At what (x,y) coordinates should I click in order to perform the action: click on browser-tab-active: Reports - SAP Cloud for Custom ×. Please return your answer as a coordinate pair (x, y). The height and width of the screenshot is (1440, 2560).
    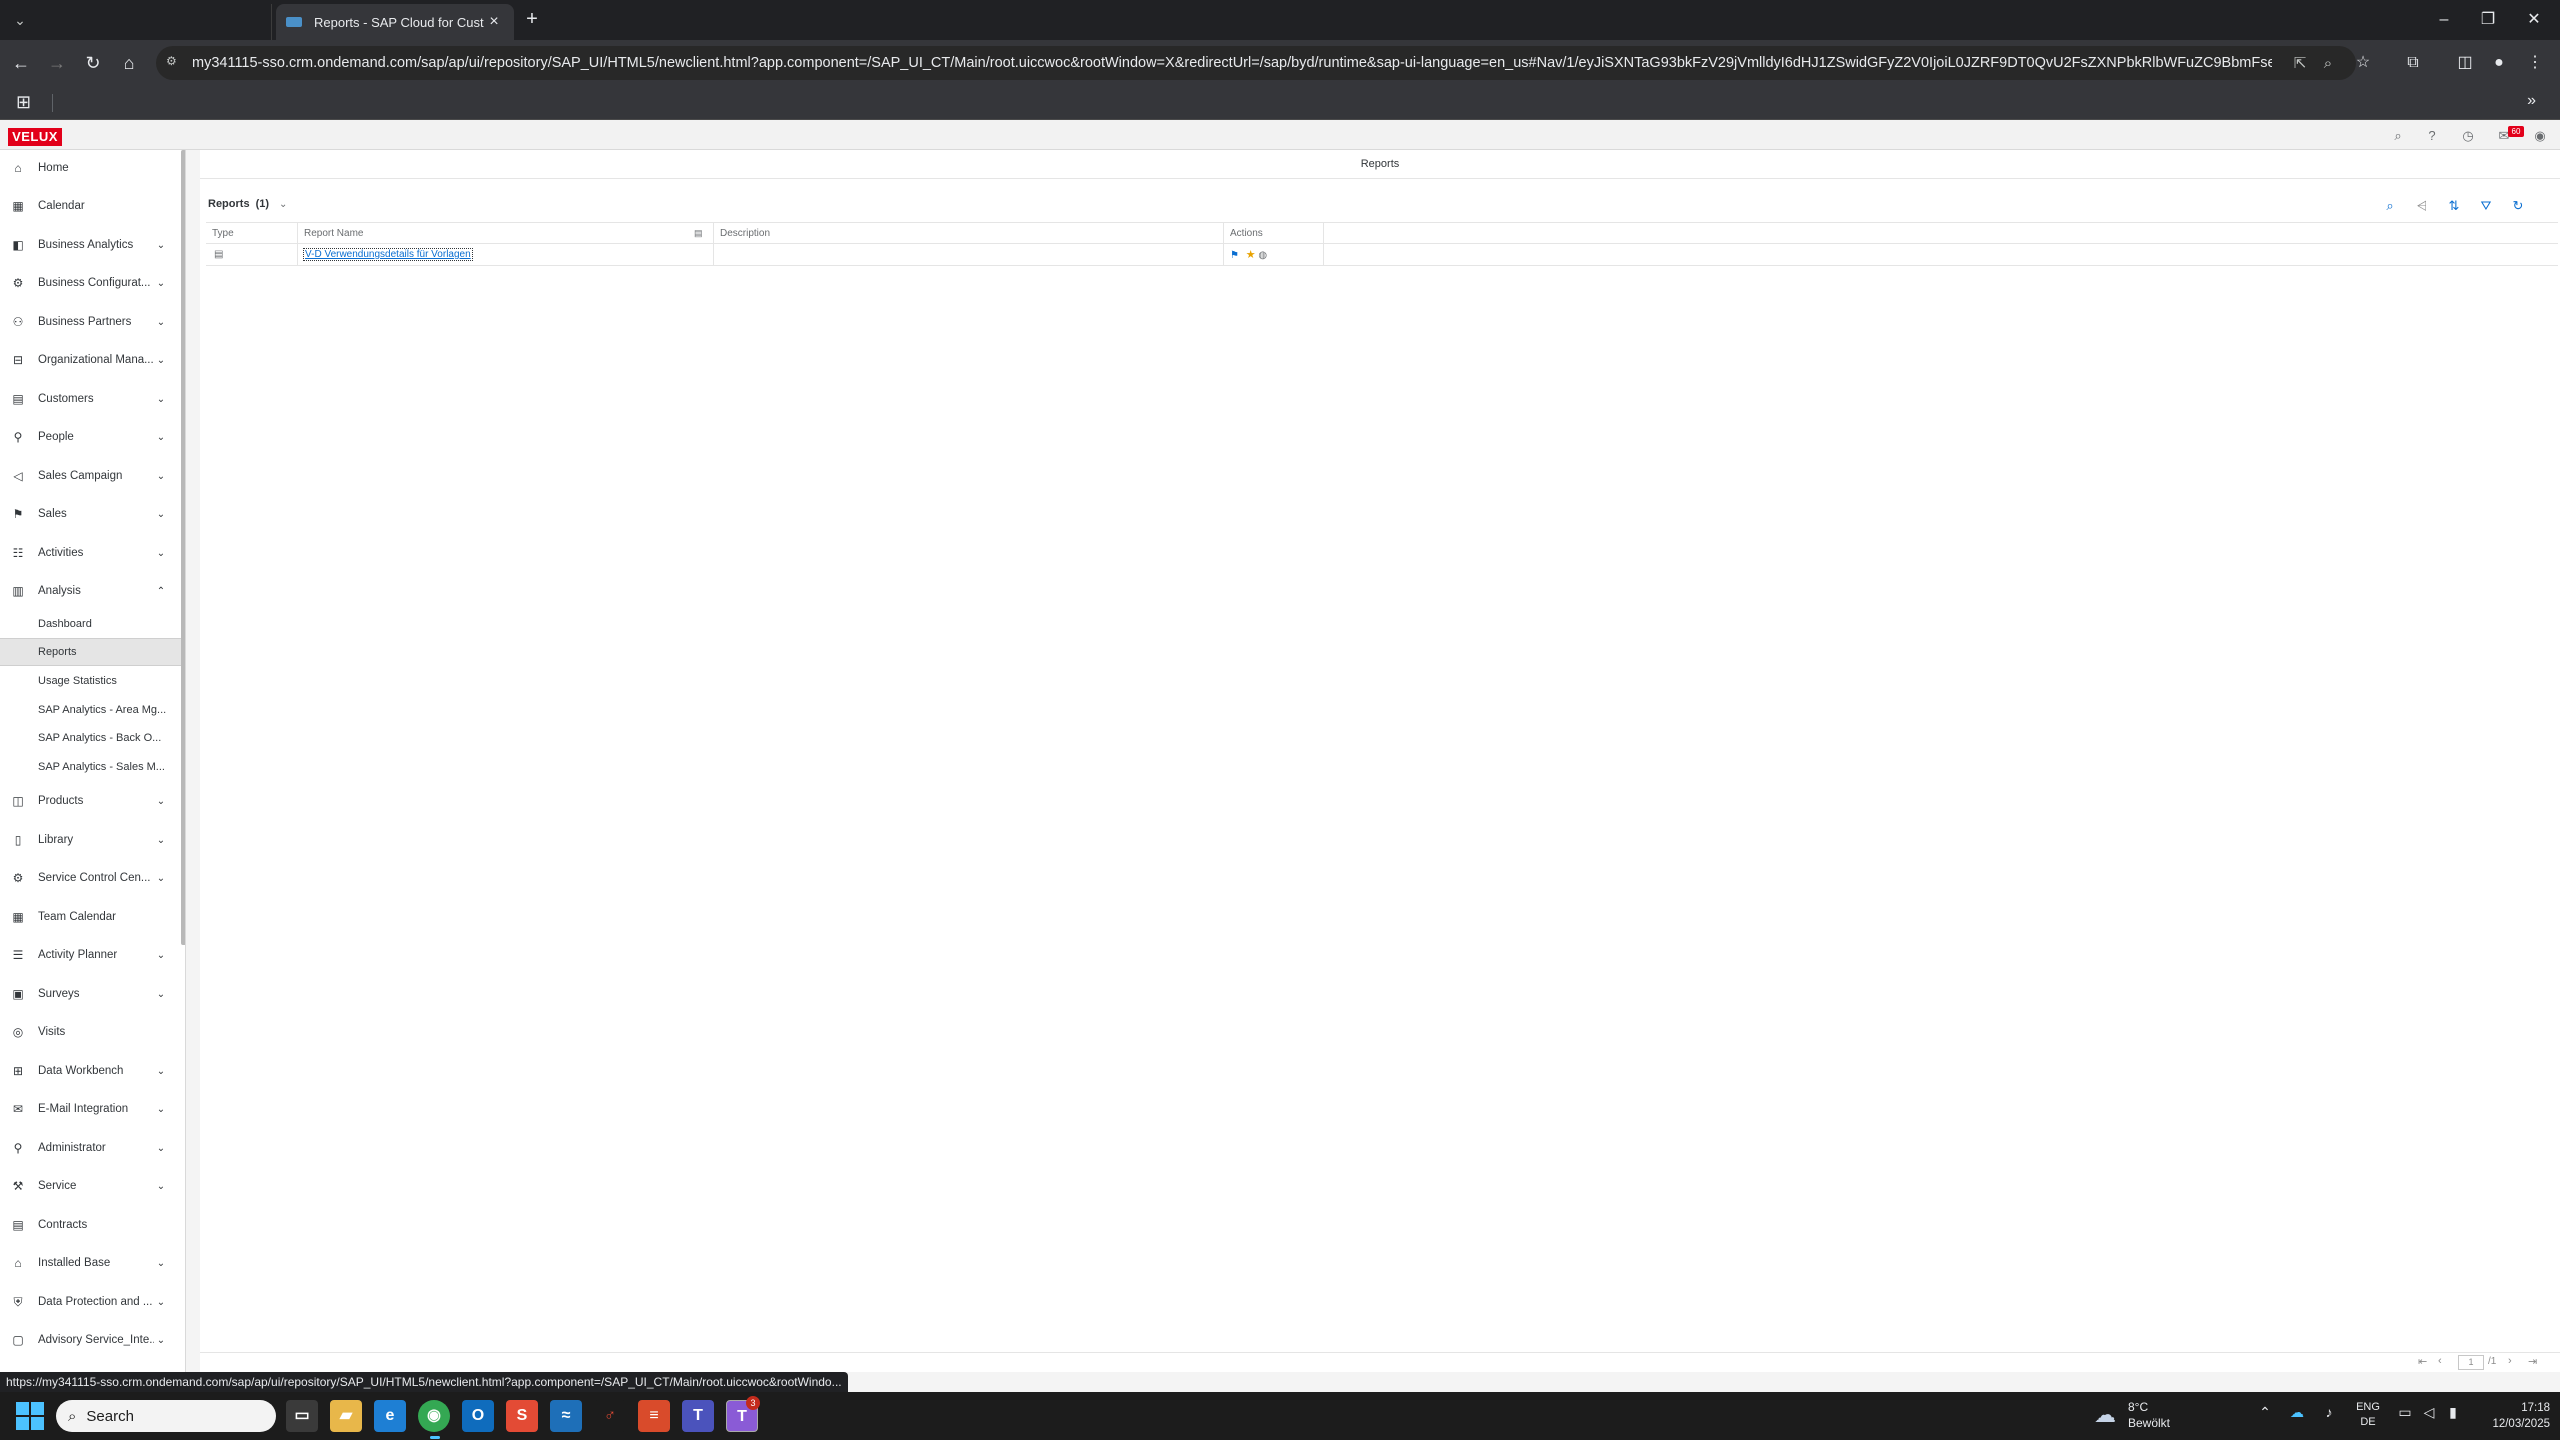
    Looking at the image, I should click on (395, 22).